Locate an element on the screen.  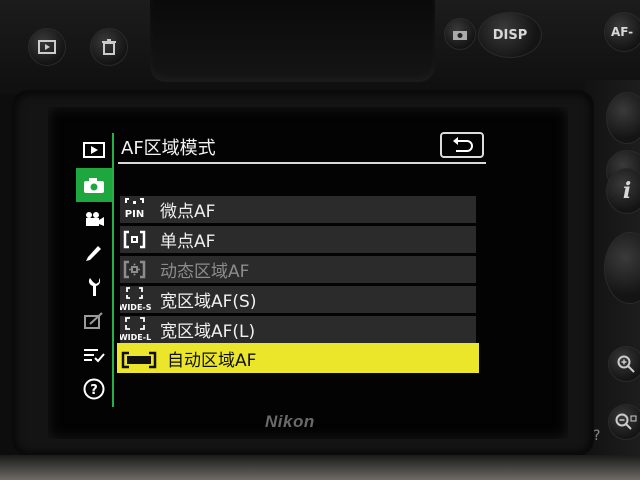
option-label: 宽区域AF(S) is located at coordinates (208, 302).